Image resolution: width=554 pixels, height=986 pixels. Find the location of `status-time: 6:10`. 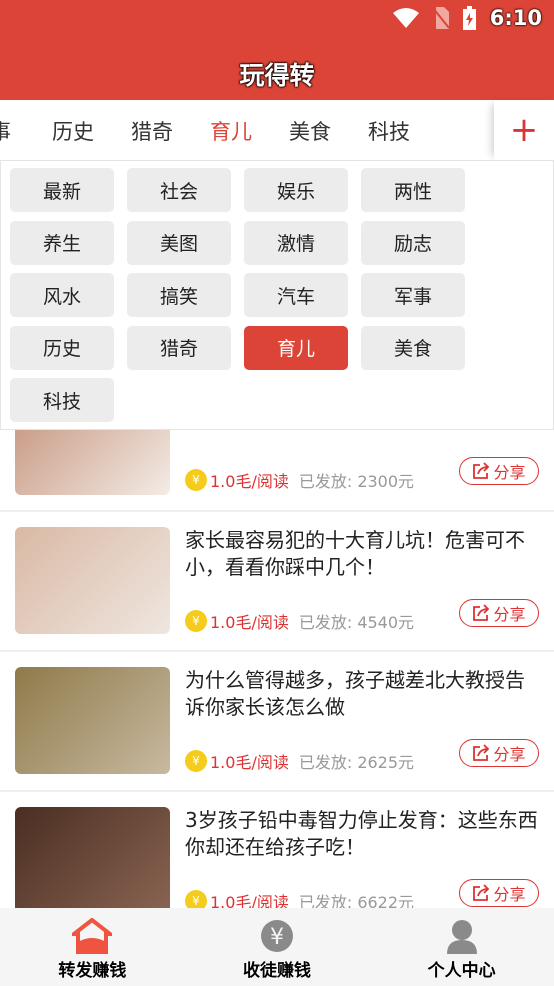

status-time: 6:10 is located at coordinates (515, 18).